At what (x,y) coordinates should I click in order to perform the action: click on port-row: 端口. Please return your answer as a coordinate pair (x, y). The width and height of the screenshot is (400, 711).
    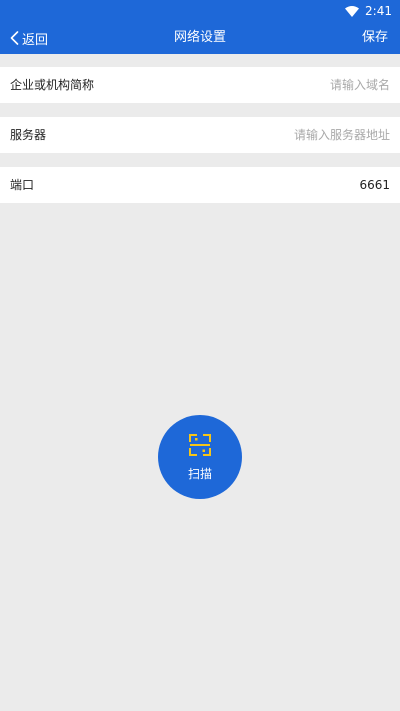
    Looking at the image, I should click on (200, 185).